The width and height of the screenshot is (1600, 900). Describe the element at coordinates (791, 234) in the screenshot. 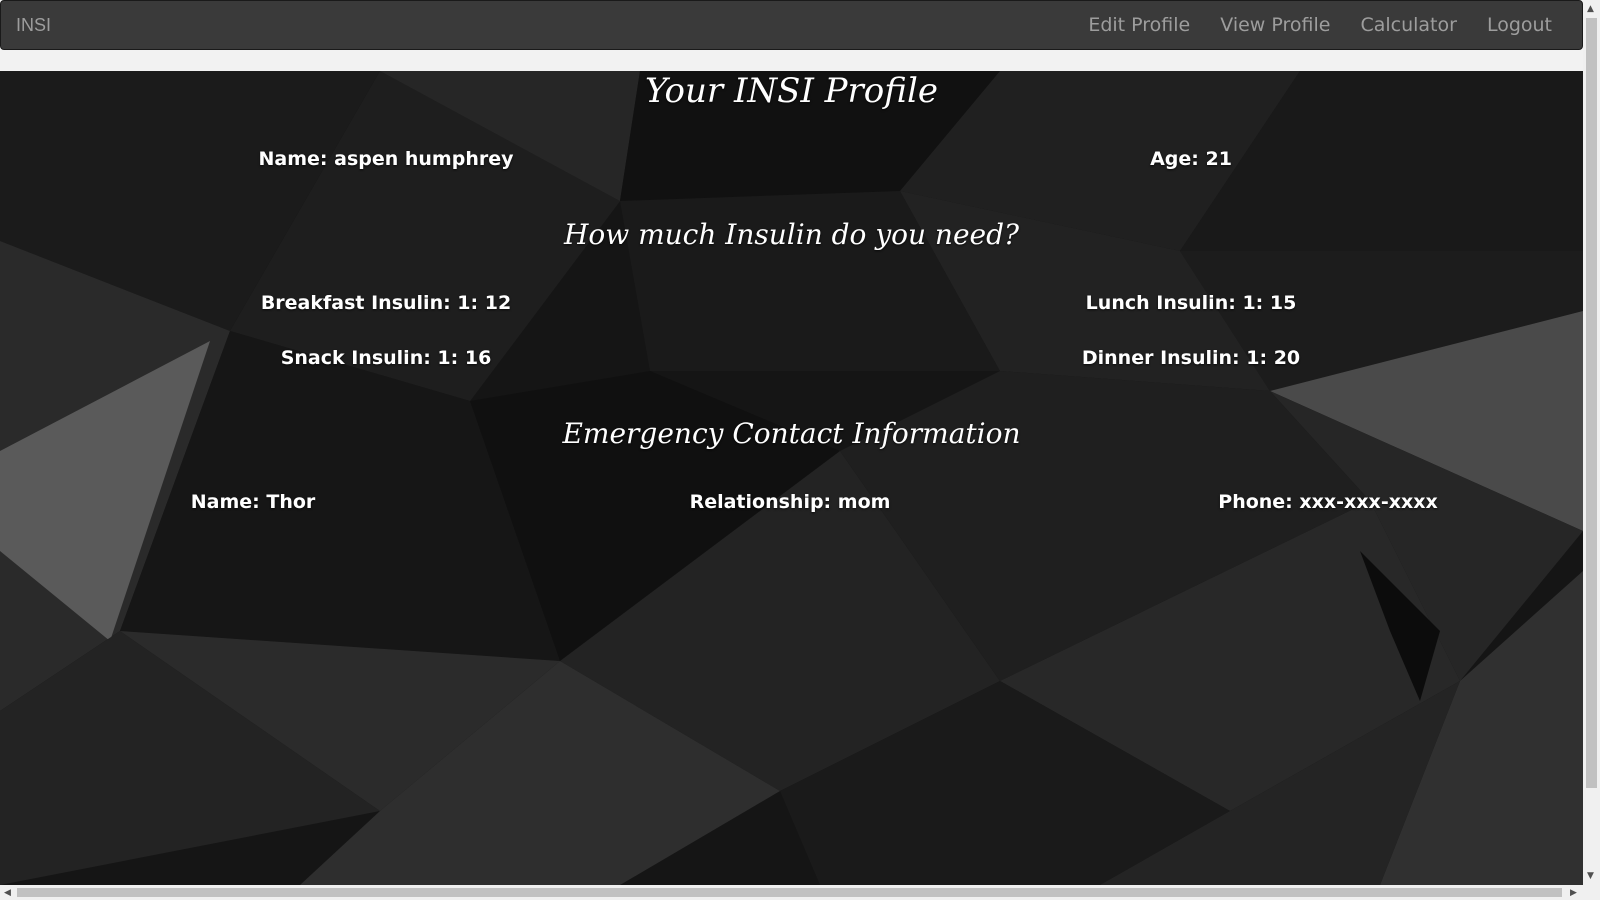

I see `insulin-heading: How much Insulin do you need?` at that location.